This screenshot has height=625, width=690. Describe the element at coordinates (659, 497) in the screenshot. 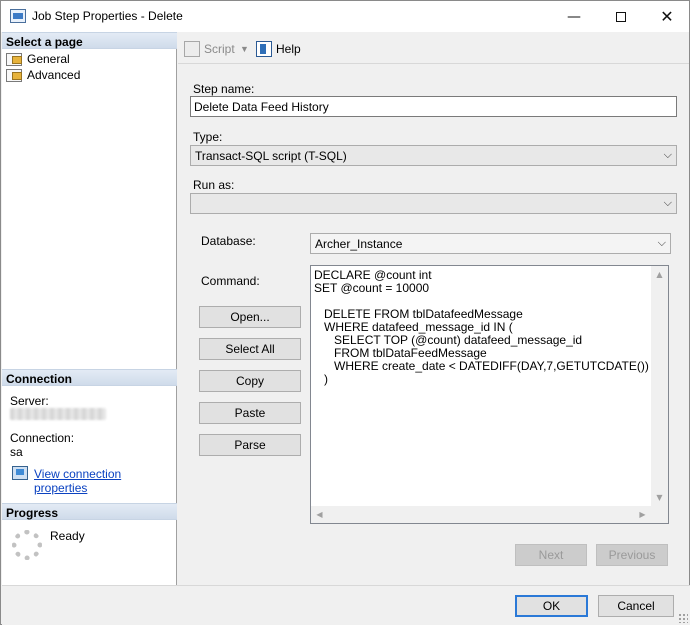

I see `scroll-down-icon: ▼` at that location.